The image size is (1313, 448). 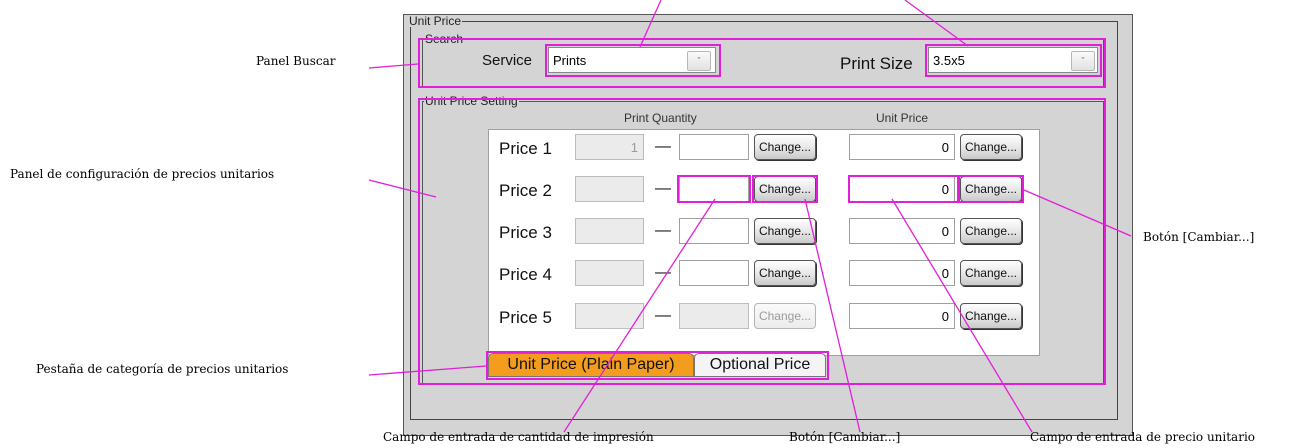 What do you see at coordinates (639, 315) in the screenshot?
I see `leader-line-quantity-field` at bounding box center [639, 315].